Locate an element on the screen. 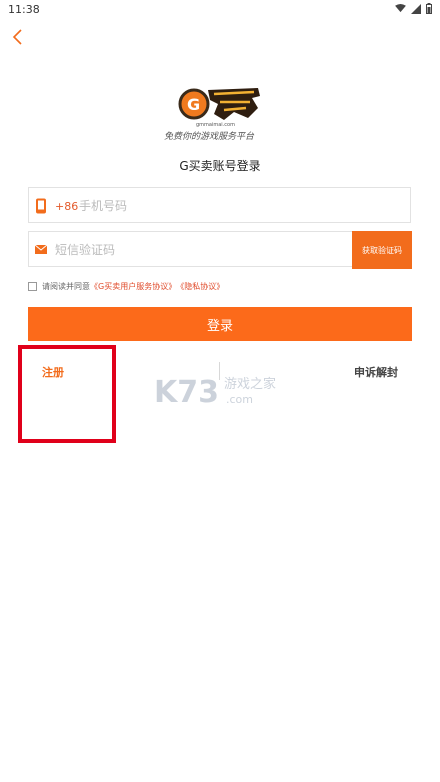 Image resolution: width=440 pixels, height=782 pixels. status-bar: 11:38 is located at coordinates (220, 10).